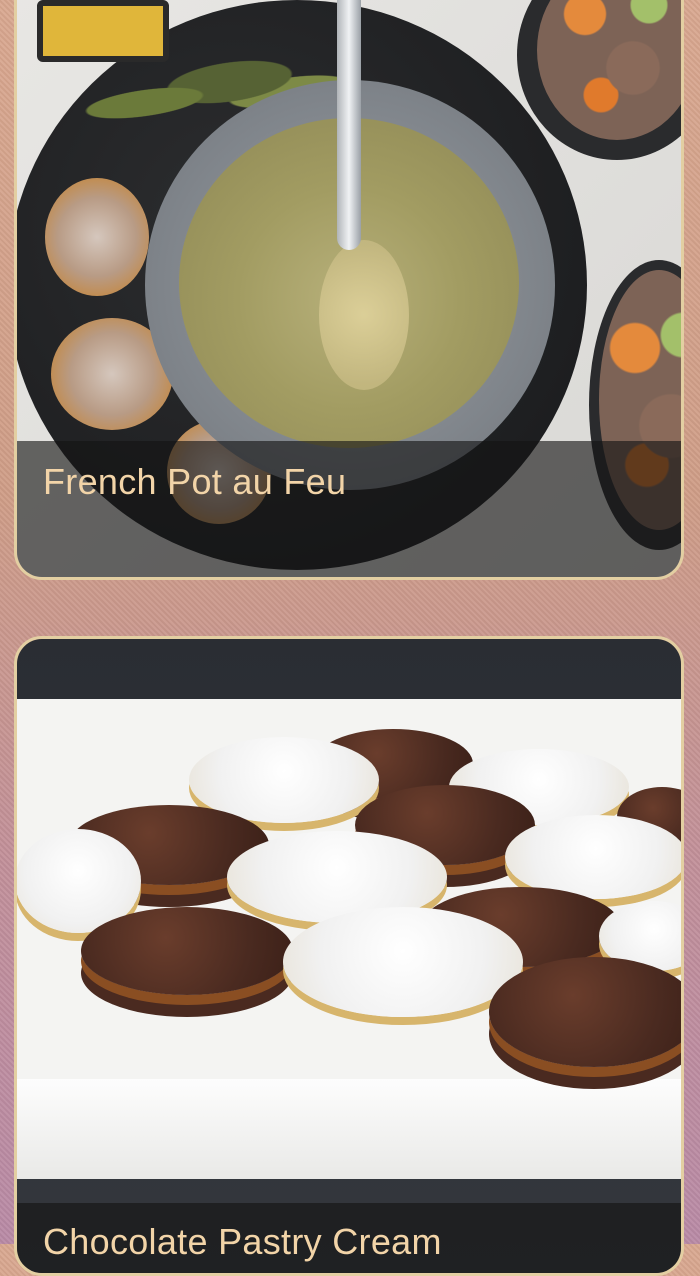  I want to click on marrow-toast, so click(97, 237).